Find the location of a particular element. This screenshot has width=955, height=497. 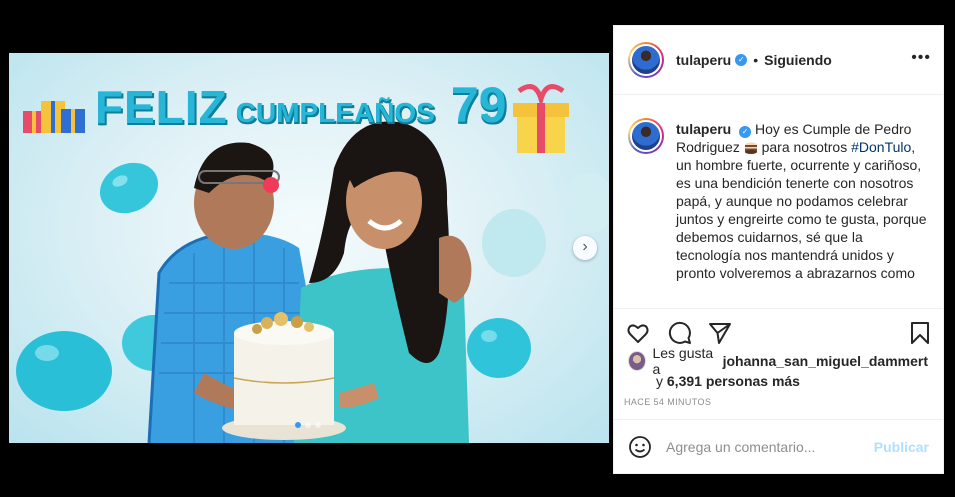

likes-count: 6,391 personas más is located at coordinates (733, 381).